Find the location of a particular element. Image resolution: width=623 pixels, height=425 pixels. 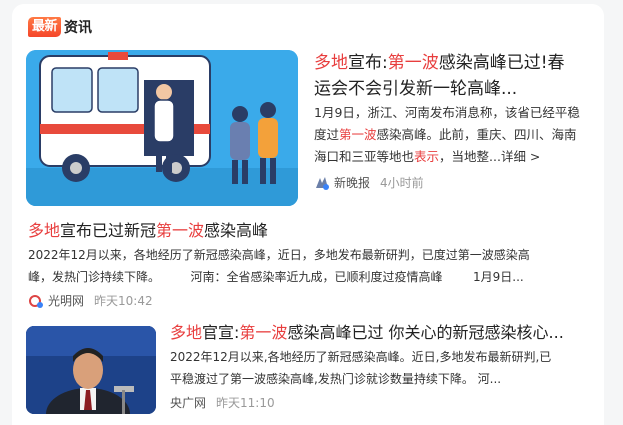

summary-highlight: 表示 is located at coordinates (427, 156).